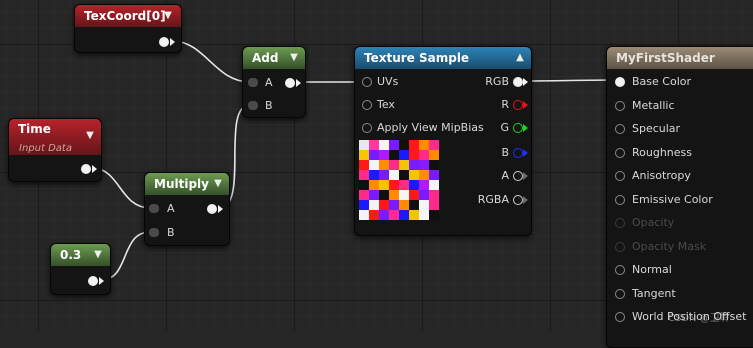 This screenshot has height=348, width=753. I want to click on constant-output-pin, so click(93, 281).